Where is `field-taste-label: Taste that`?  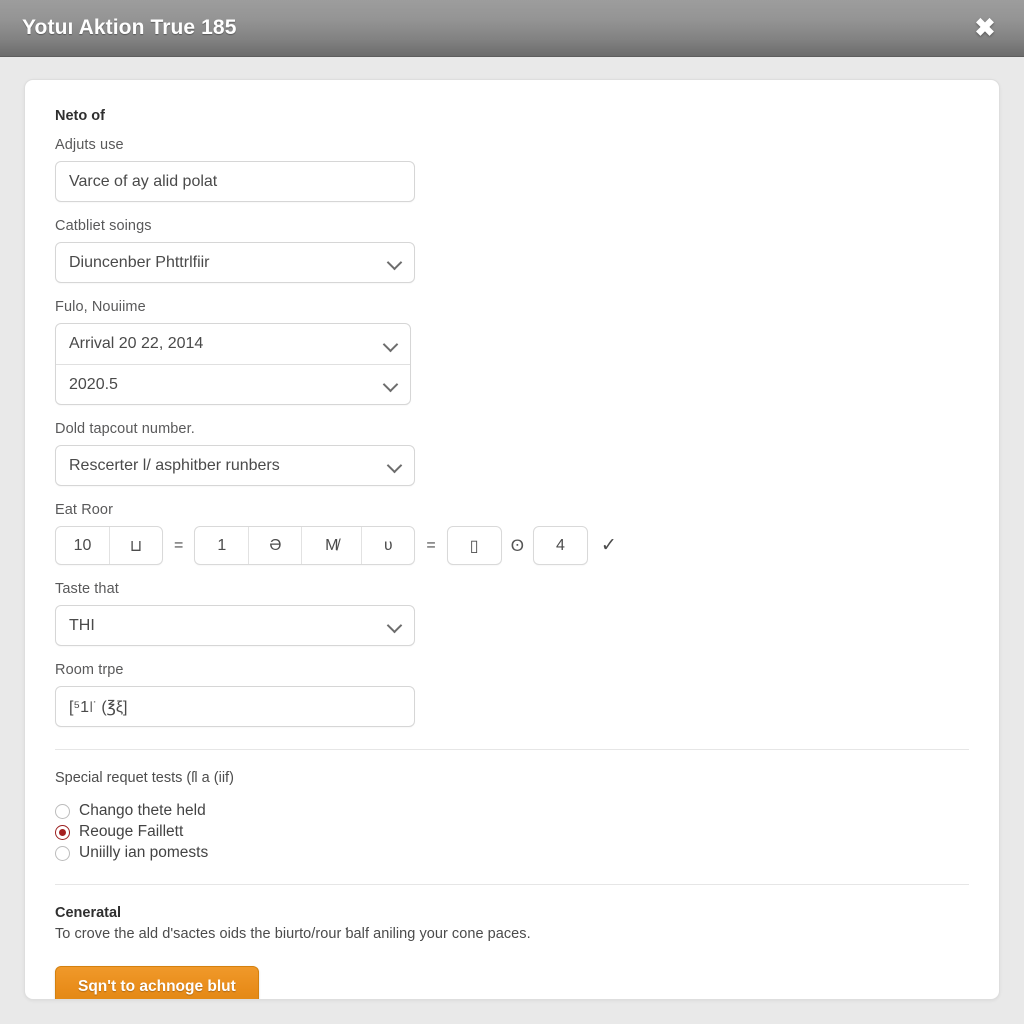 field-taste-label: Taste that is located at coordinates (87, 589).